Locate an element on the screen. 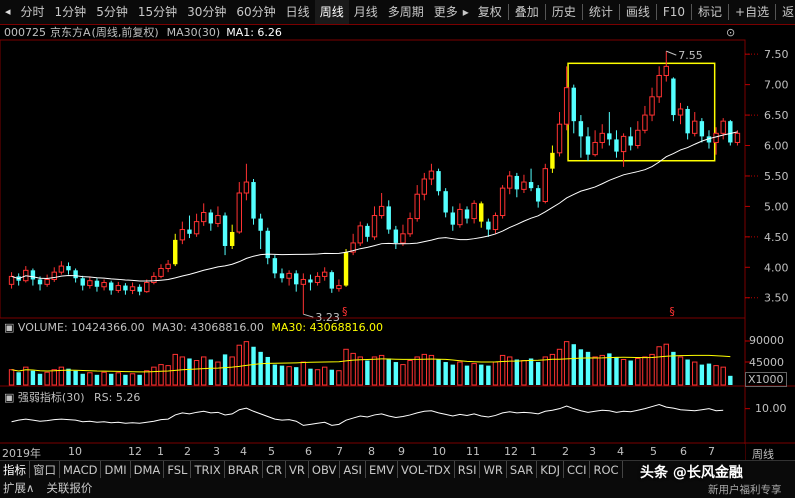 This screenshot has height=498, width=795. volume-tick-90000: 90000 is located at coordinates (766, 340).